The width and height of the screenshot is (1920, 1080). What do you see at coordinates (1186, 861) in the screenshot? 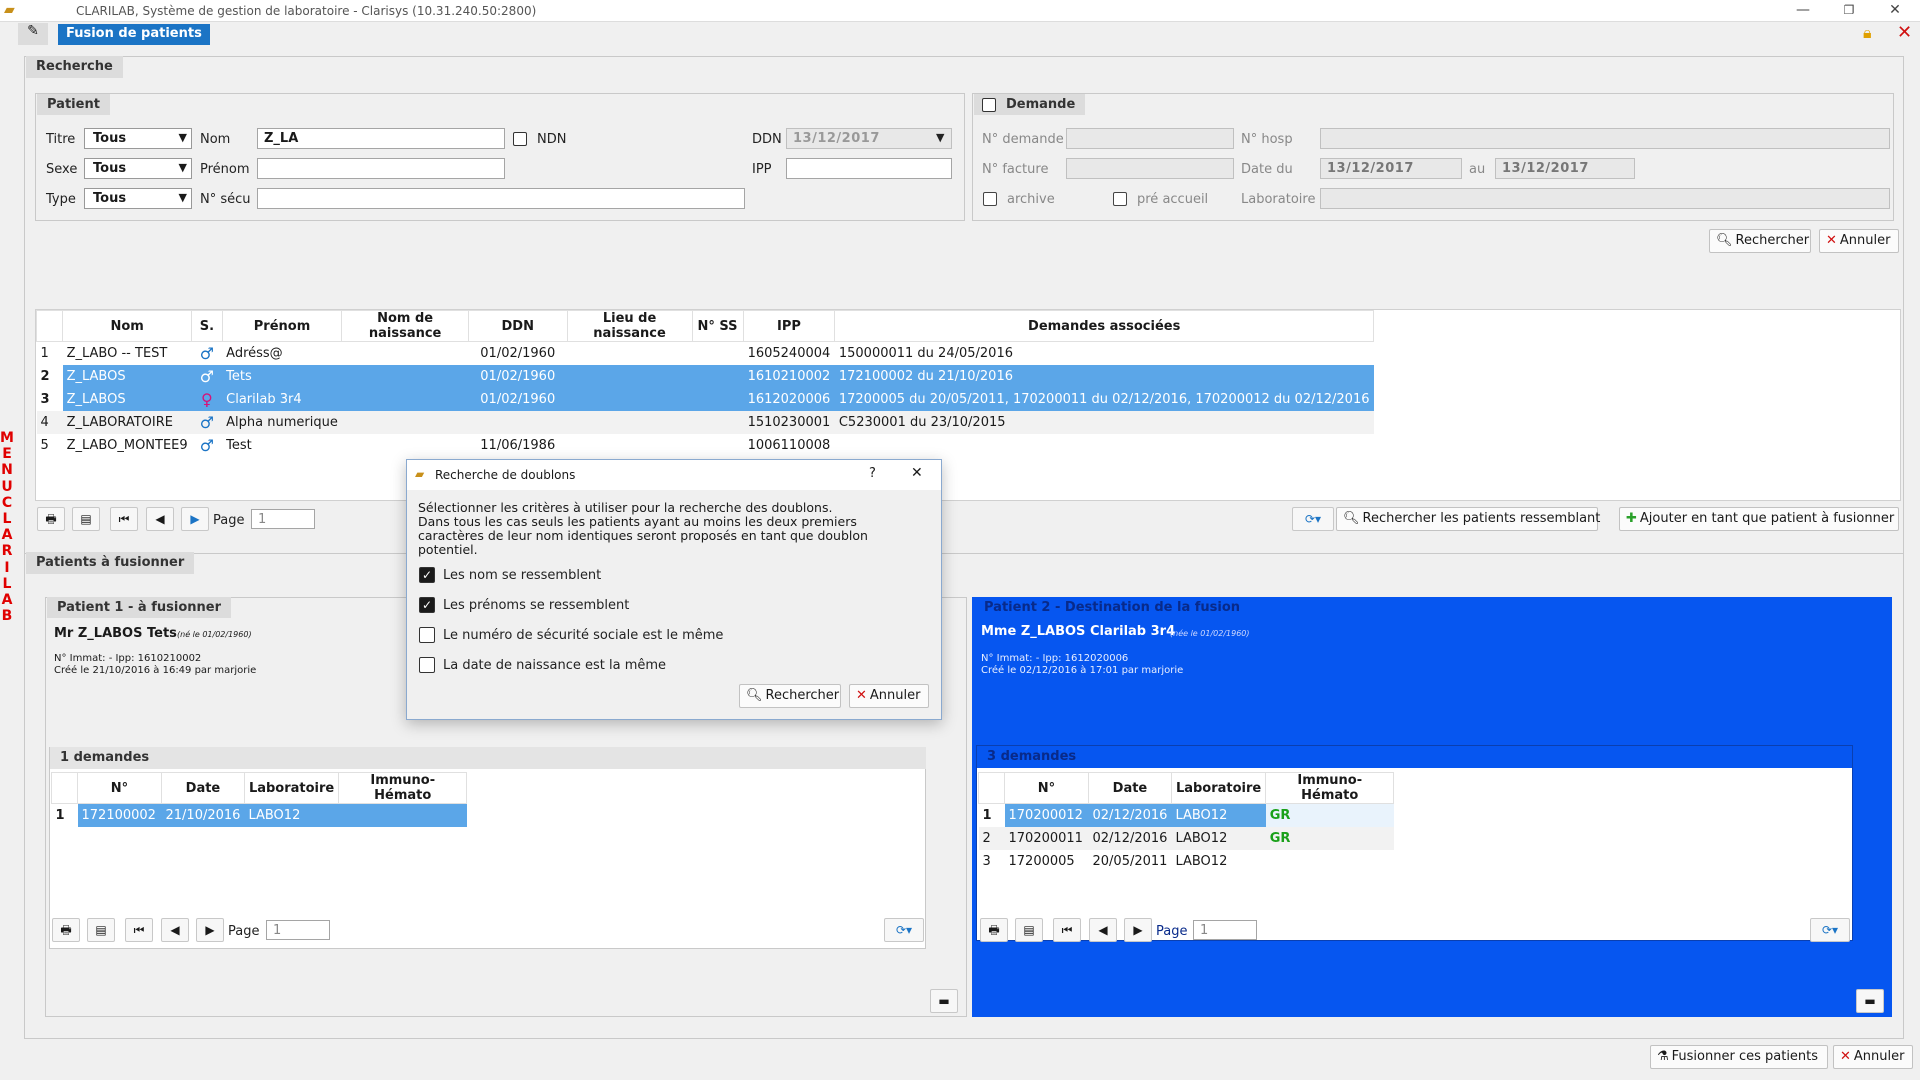
I see `table-row: 3 17200005 20/05/2011 LABO12` at bounding box center [1186, 861].